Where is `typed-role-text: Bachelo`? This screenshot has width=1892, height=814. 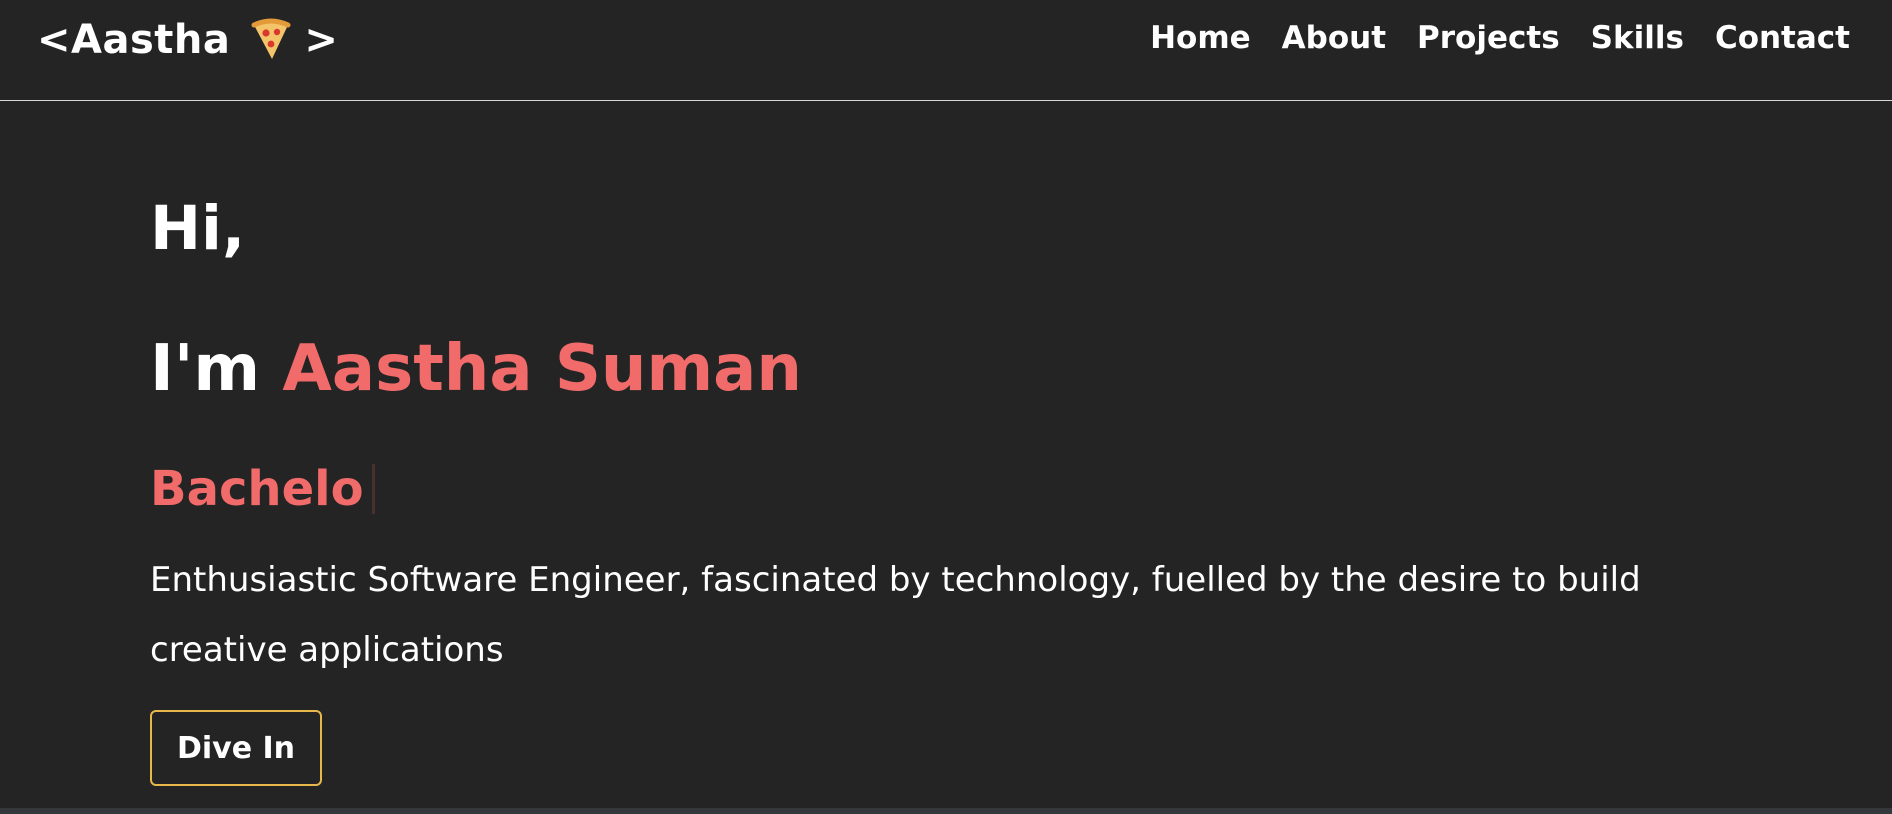
typed-role-text: Bachelo is located at coordinates (257, 489).